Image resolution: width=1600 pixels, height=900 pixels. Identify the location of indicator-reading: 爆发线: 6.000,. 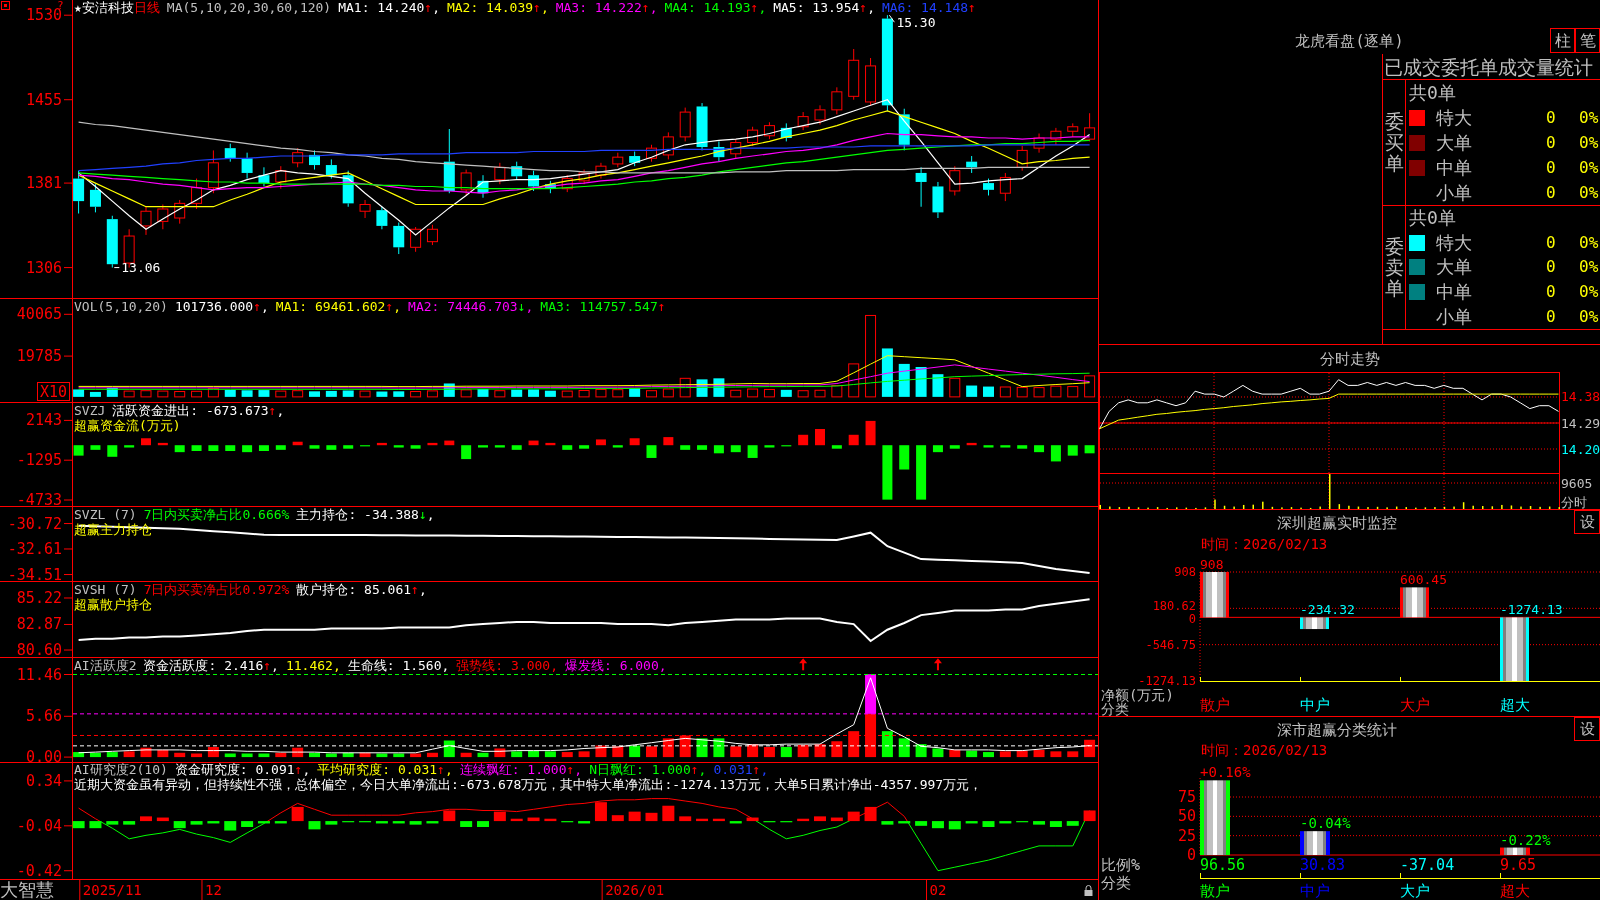
(616, 665).